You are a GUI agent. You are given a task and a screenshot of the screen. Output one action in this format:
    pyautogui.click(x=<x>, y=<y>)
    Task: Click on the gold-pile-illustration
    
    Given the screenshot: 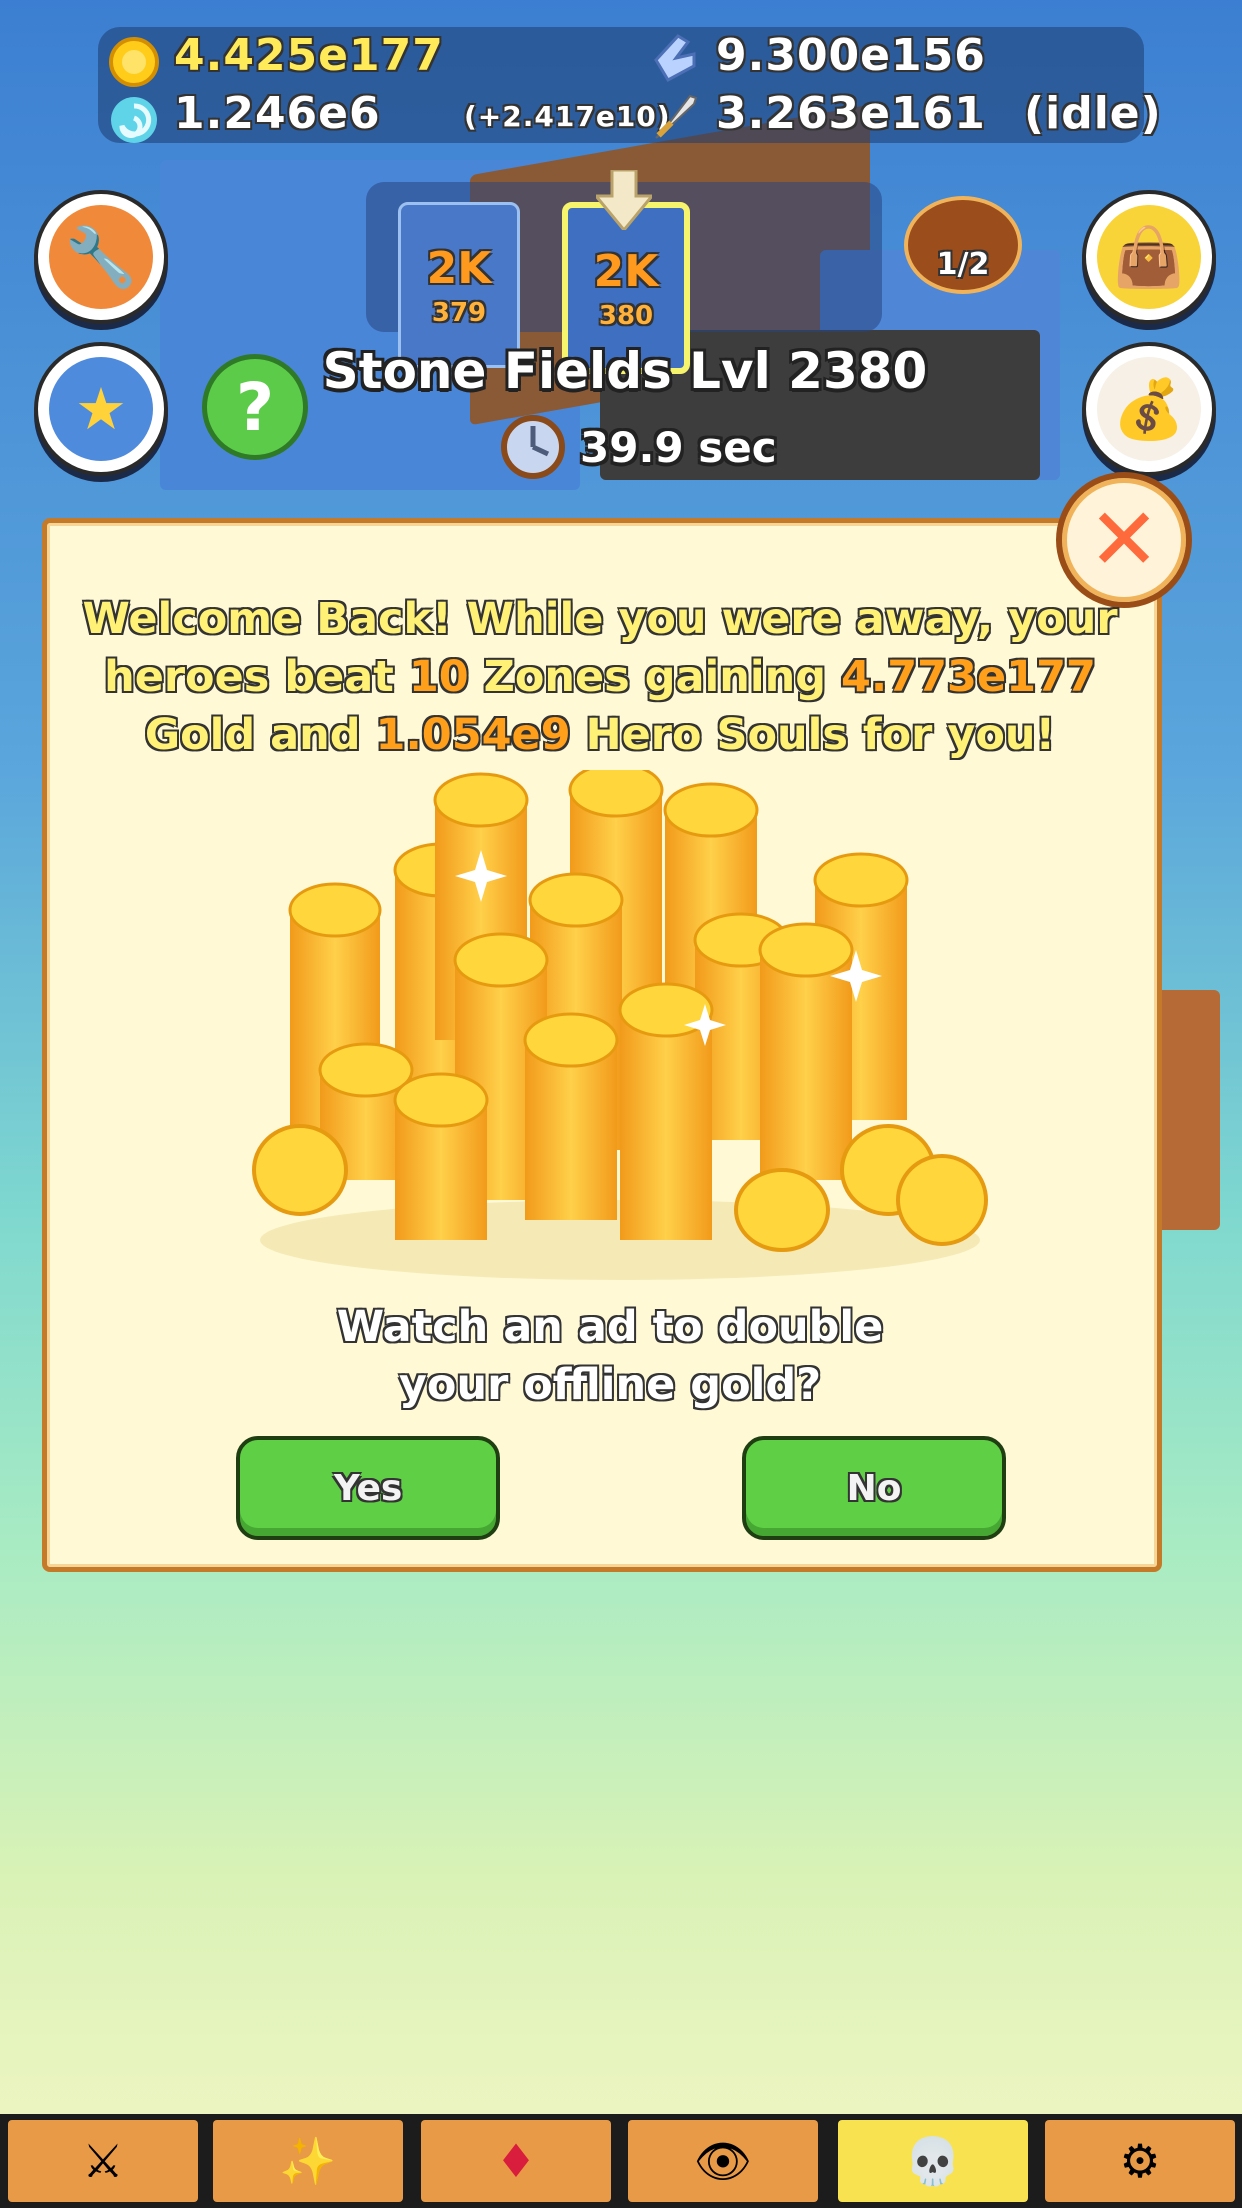 What is the action you would take?
    pyautogui.click(x=620, y=1025)
    